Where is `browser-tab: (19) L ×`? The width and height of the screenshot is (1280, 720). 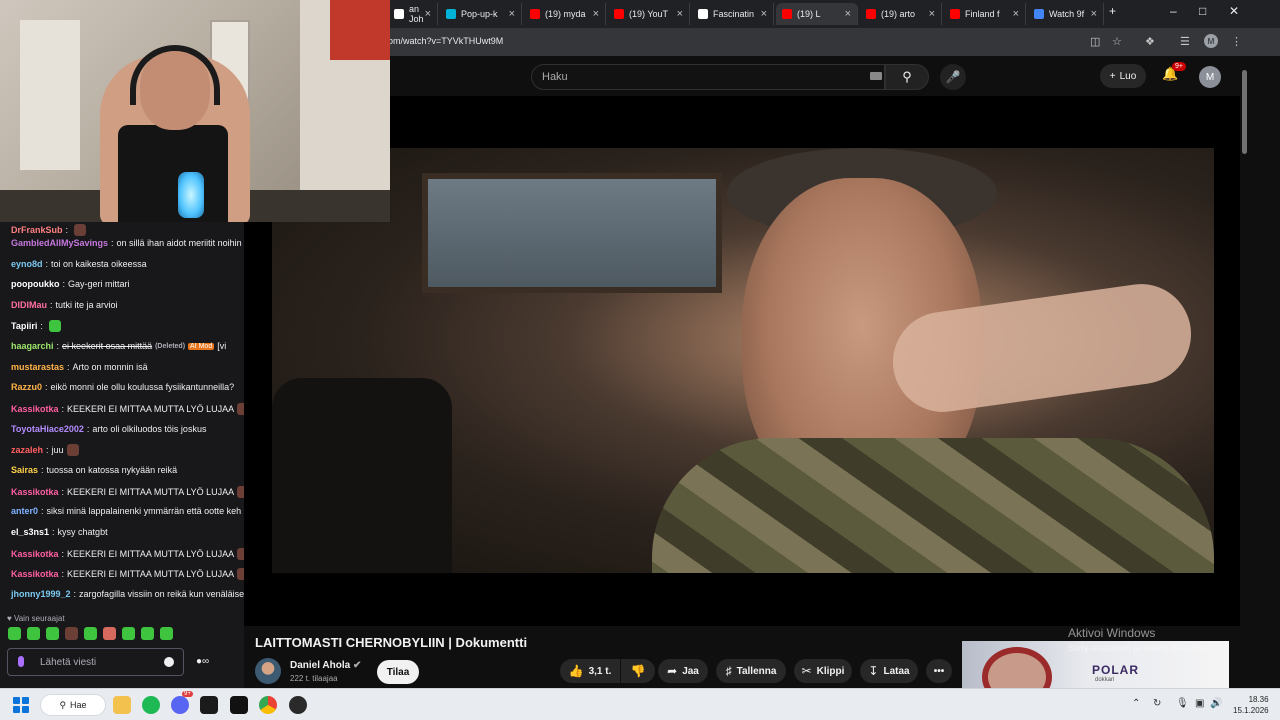 browser-tab: (19) L × is located at coordinates (817, 14).